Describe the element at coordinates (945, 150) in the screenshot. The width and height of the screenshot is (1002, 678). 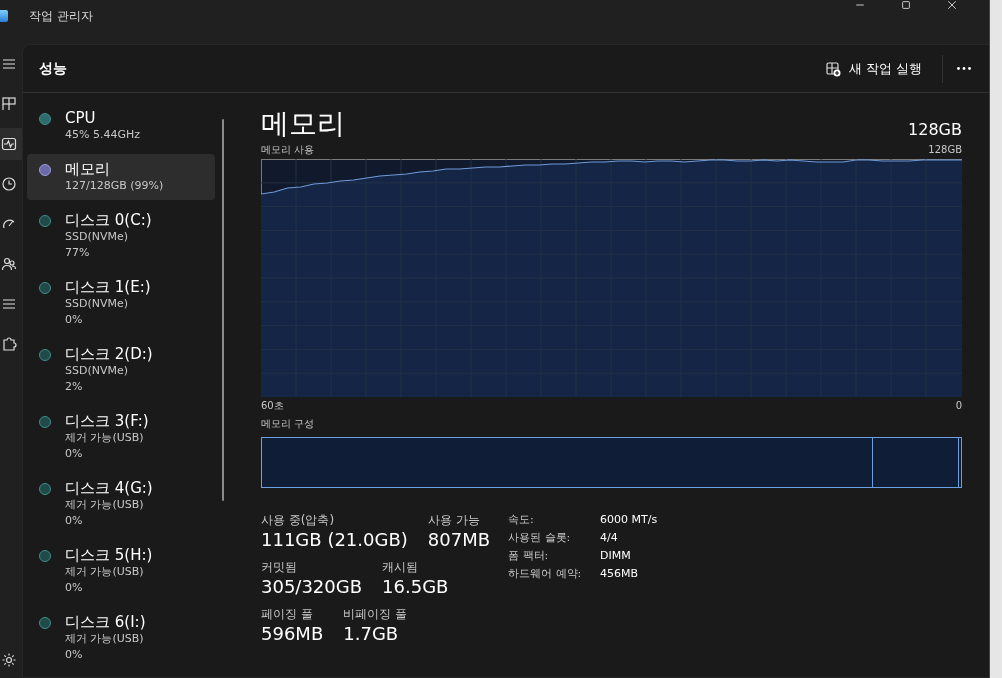
I see `axis-max-label: 128GB` at that location.